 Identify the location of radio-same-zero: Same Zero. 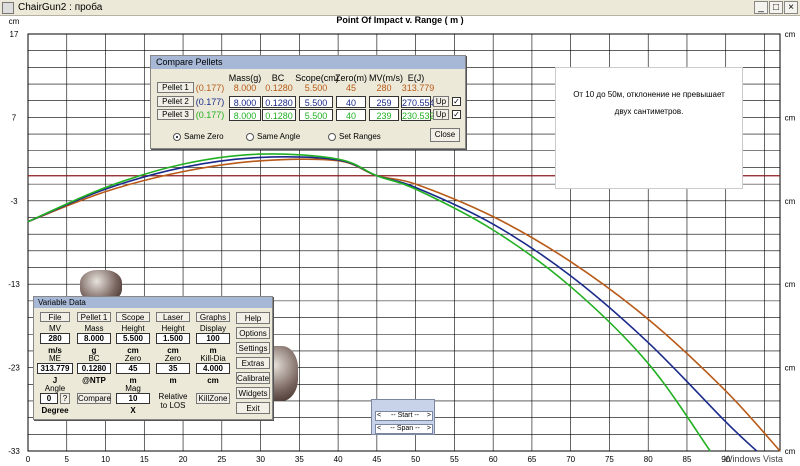
(198, 136).